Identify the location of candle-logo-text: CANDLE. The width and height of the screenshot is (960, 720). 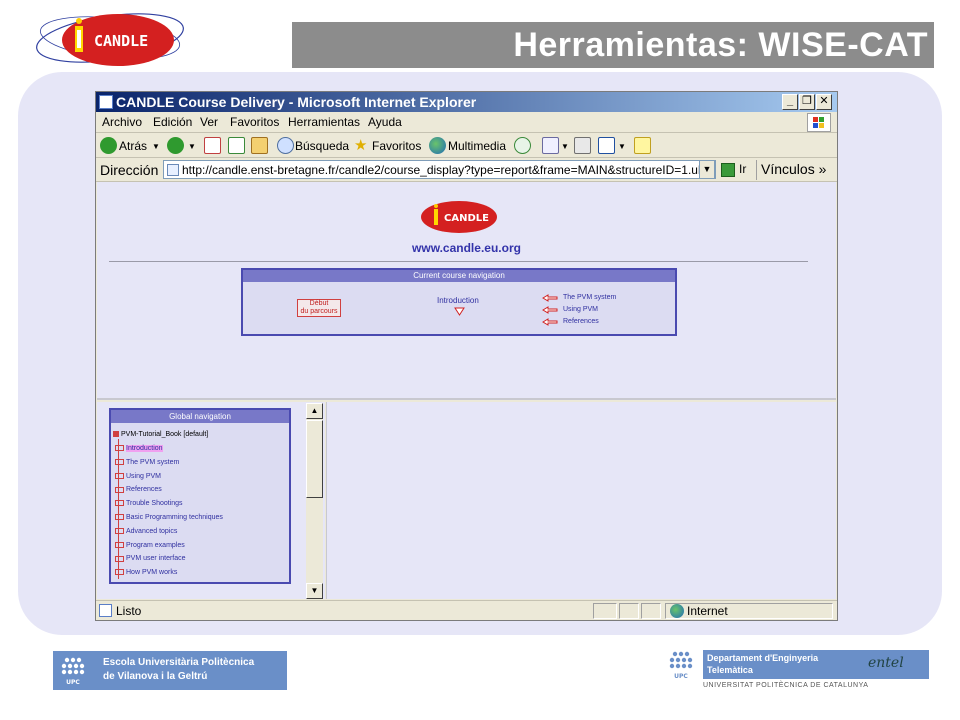
(121, 41).